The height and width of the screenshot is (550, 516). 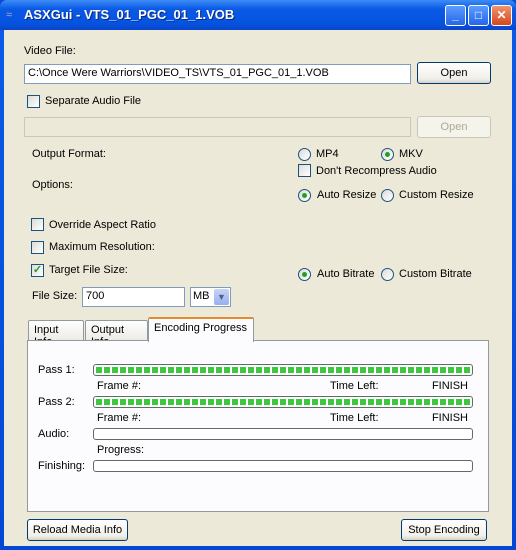 I want to click on pass1-time-left-value: FINISH, so click(x=449, y=386).